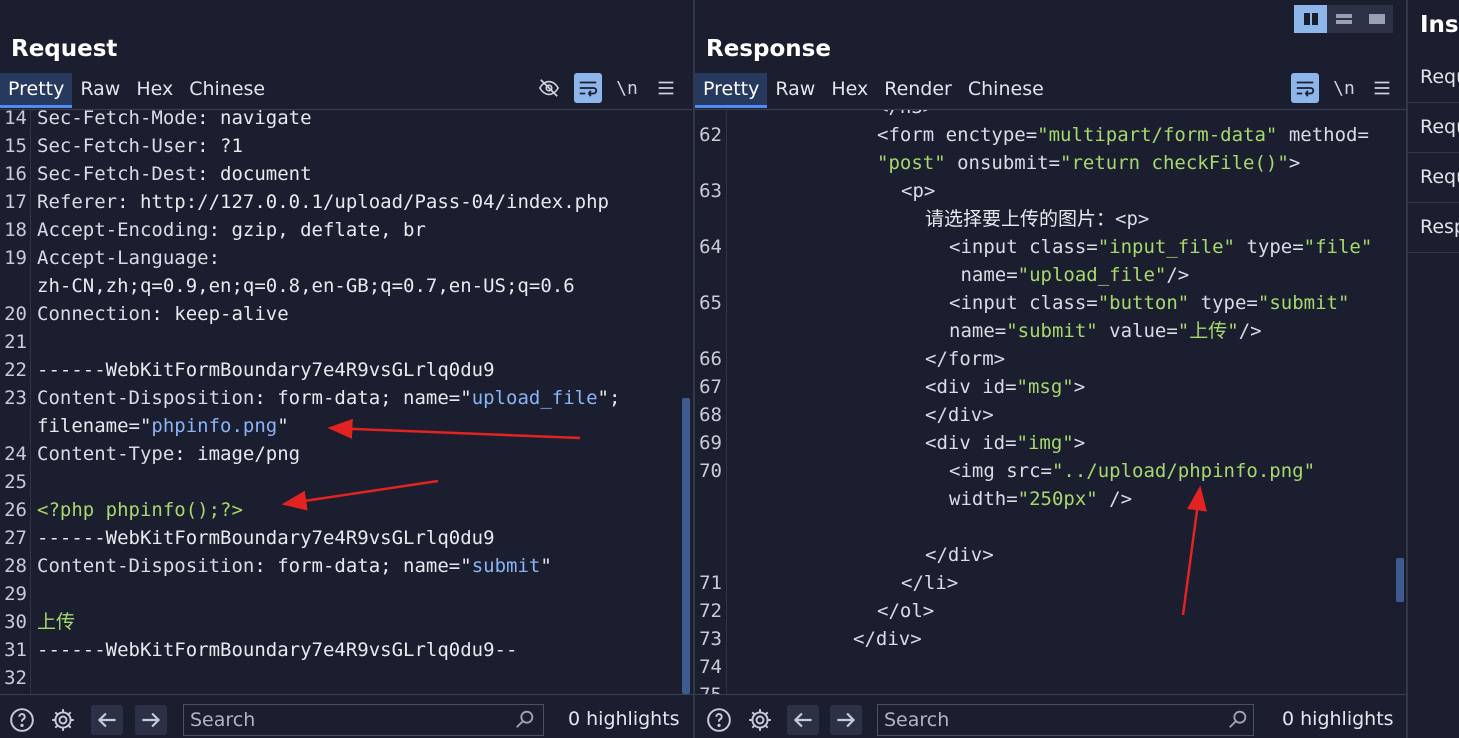  Describe the element at coordinates (1400, 580) in the screenshot. I see `response-scroll-thumb` at that location.